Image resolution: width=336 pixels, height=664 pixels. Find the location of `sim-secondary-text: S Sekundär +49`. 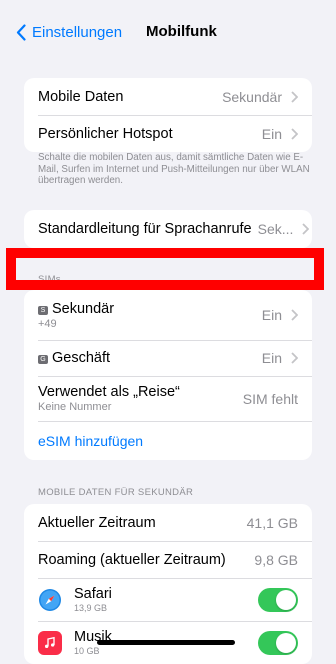

sim-secondary-text: S Sekundär +49 is located at coordinates (150, 315).